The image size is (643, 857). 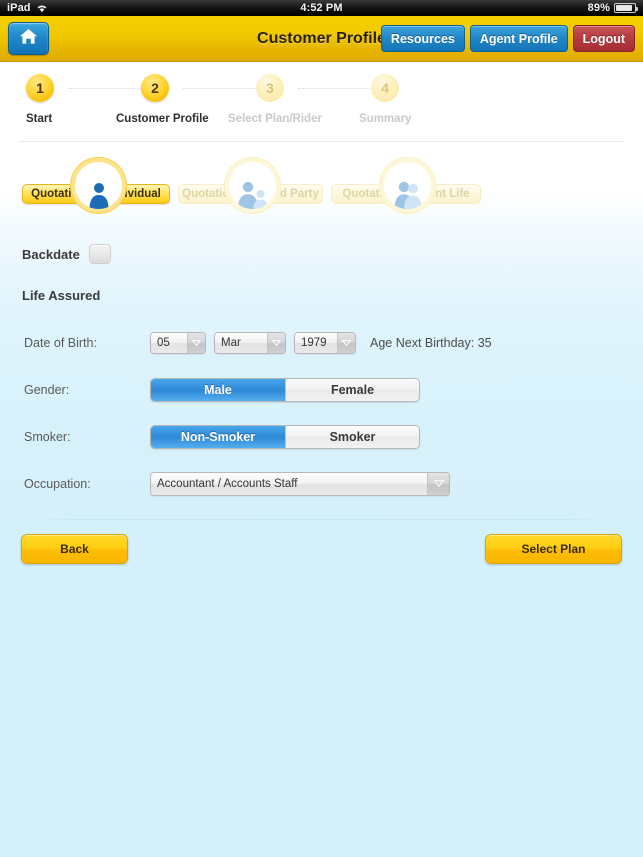 I want to click on step-number-2: 2, so click(x=155, y=88).